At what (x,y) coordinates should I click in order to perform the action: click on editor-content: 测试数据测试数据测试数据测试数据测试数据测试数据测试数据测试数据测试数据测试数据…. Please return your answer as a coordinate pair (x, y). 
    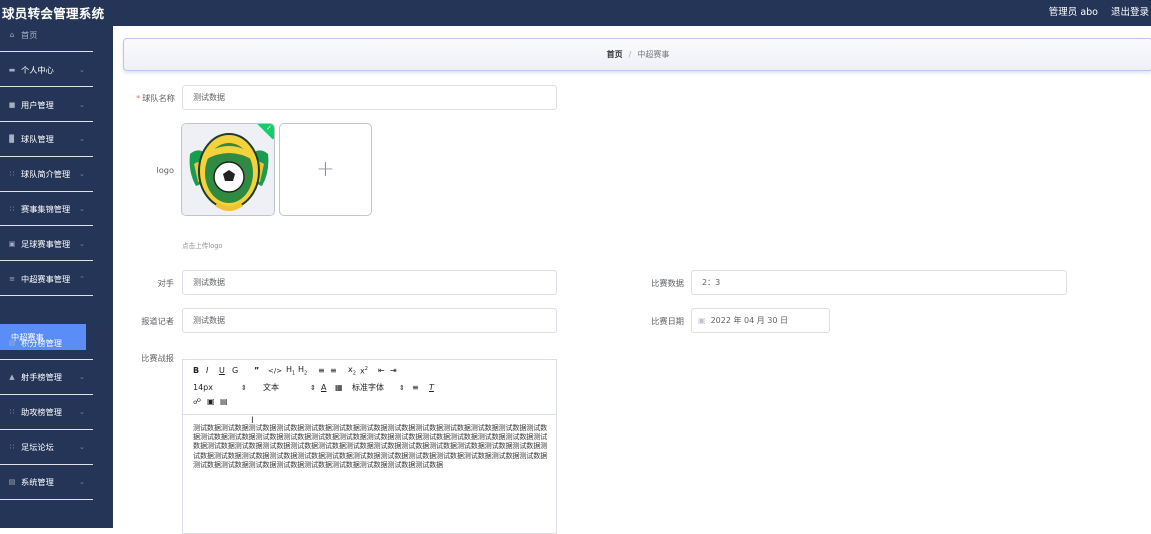
    Looking at the image, I should click on (370, 446).